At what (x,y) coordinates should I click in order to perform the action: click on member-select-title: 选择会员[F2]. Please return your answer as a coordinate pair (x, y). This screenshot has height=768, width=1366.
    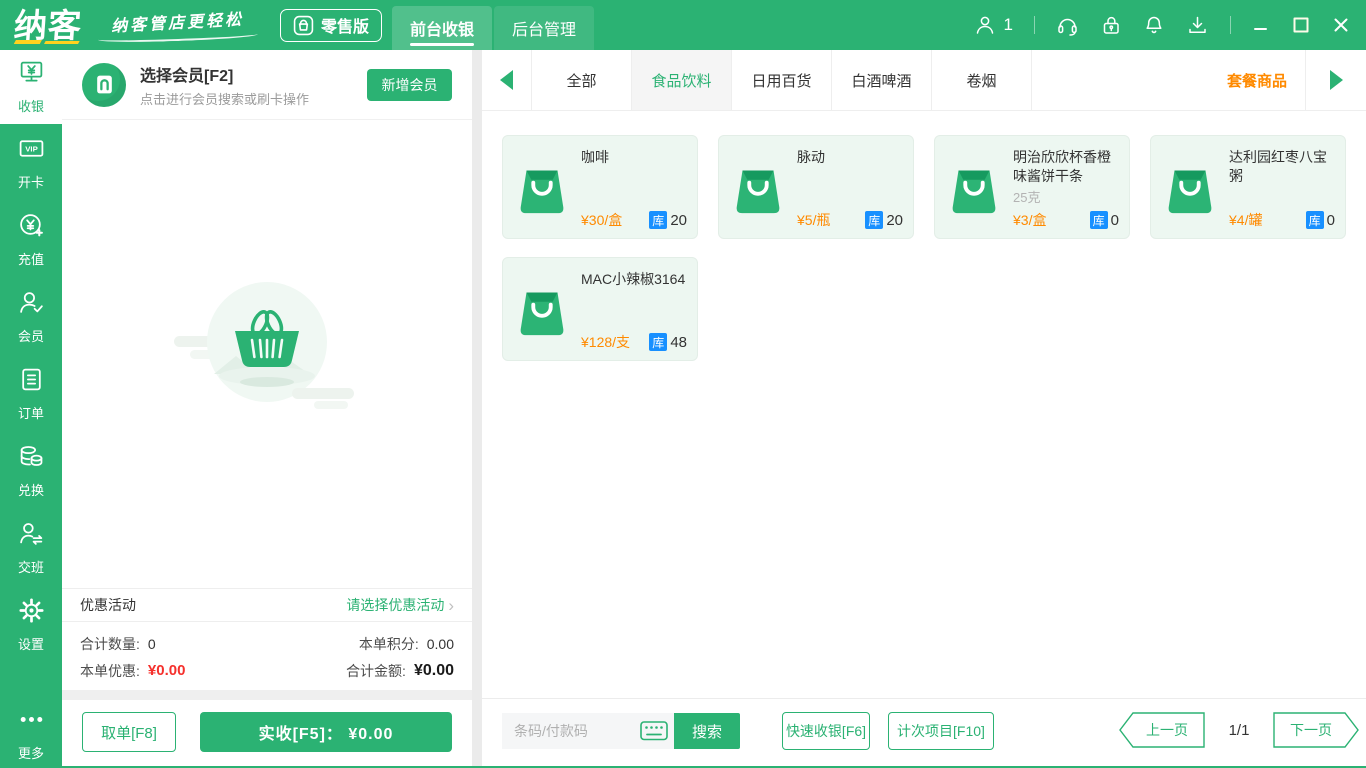
    Looking at the image, I should click on (187, 76).